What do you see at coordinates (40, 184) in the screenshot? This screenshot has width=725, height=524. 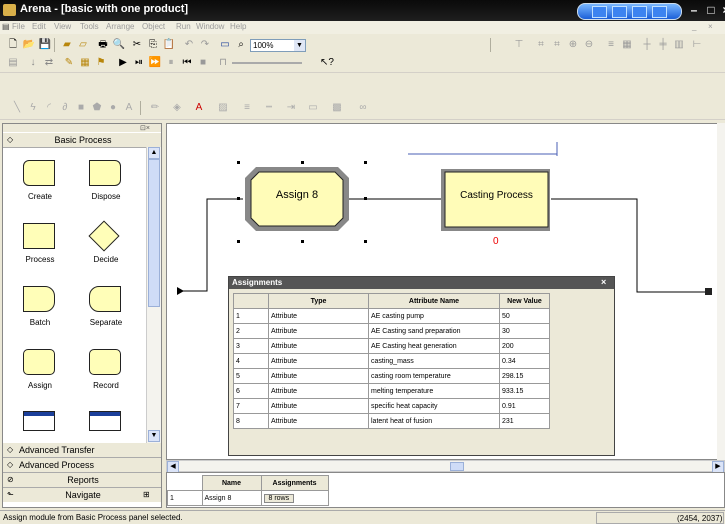 I see `module-create: Create` at bounding box center [40, 184].